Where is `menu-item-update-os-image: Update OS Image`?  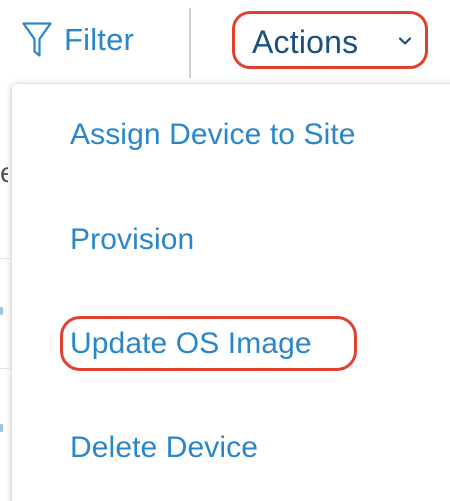
menu-item-update-os-image: Update OS Image is located at coordinates (231, 344).